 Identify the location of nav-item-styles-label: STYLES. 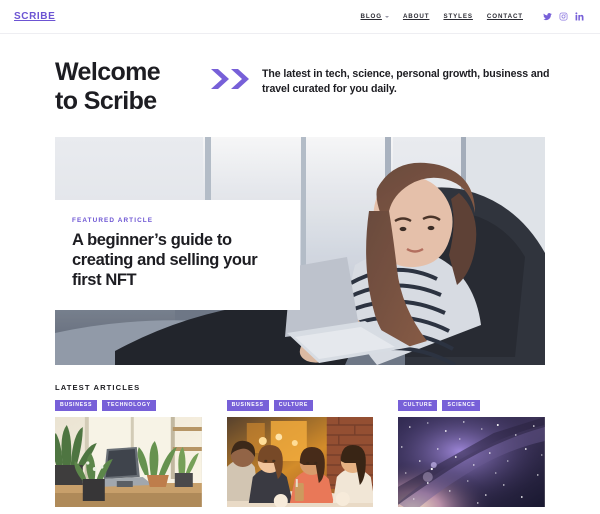
(458, 16).